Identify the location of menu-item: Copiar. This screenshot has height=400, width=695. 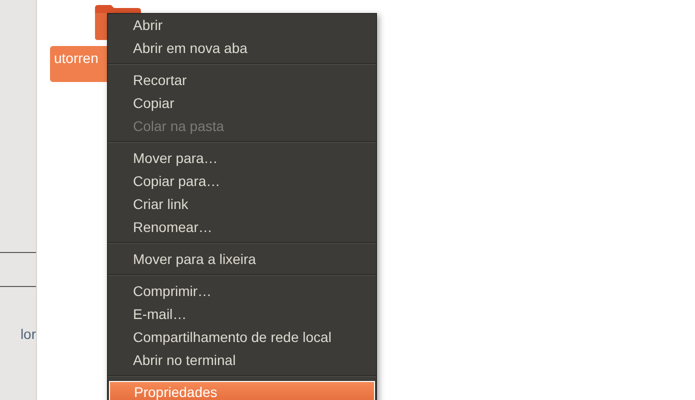
(242, 103).